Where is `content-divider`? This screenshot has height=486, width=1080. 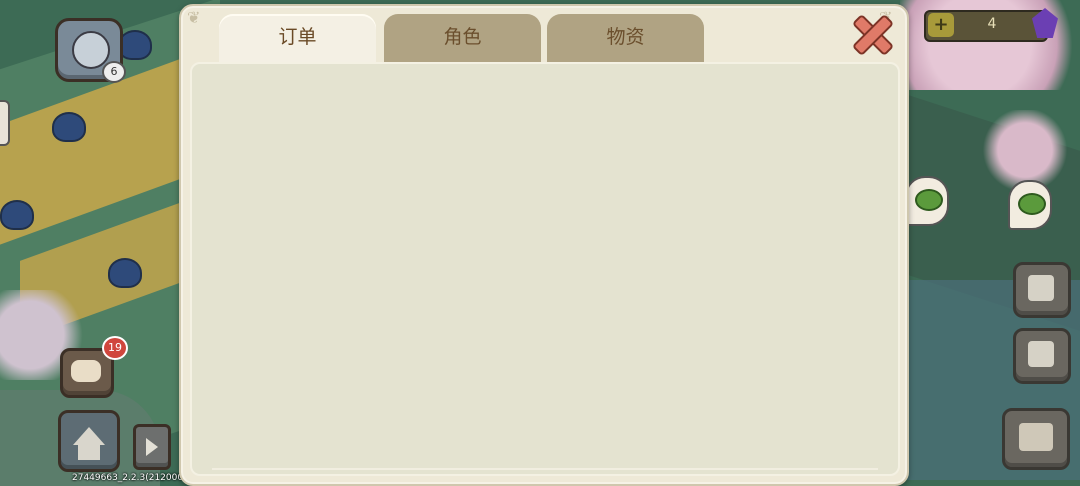 content-divider is located at coordinates (545, 469).